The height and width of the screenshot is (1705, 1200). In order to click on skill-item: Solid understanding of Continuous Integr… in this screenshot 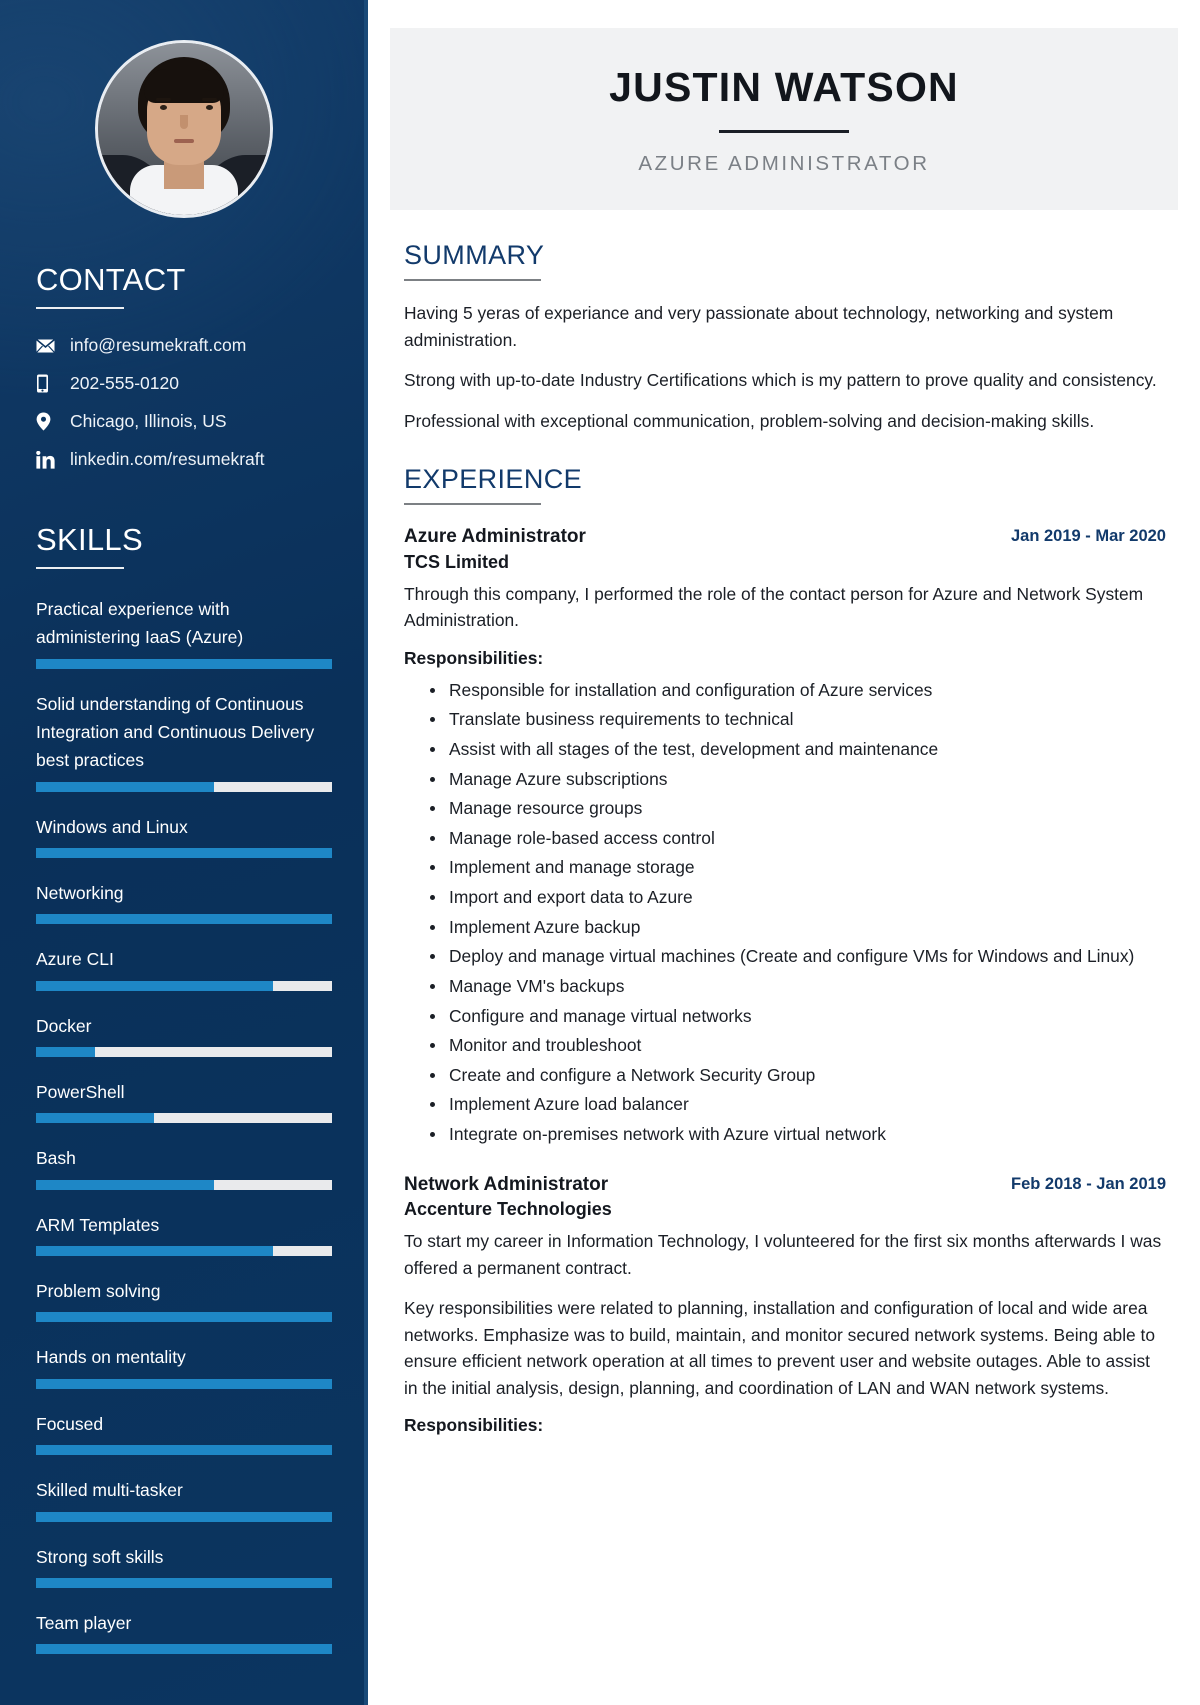, I will do `click(184, 741)`.